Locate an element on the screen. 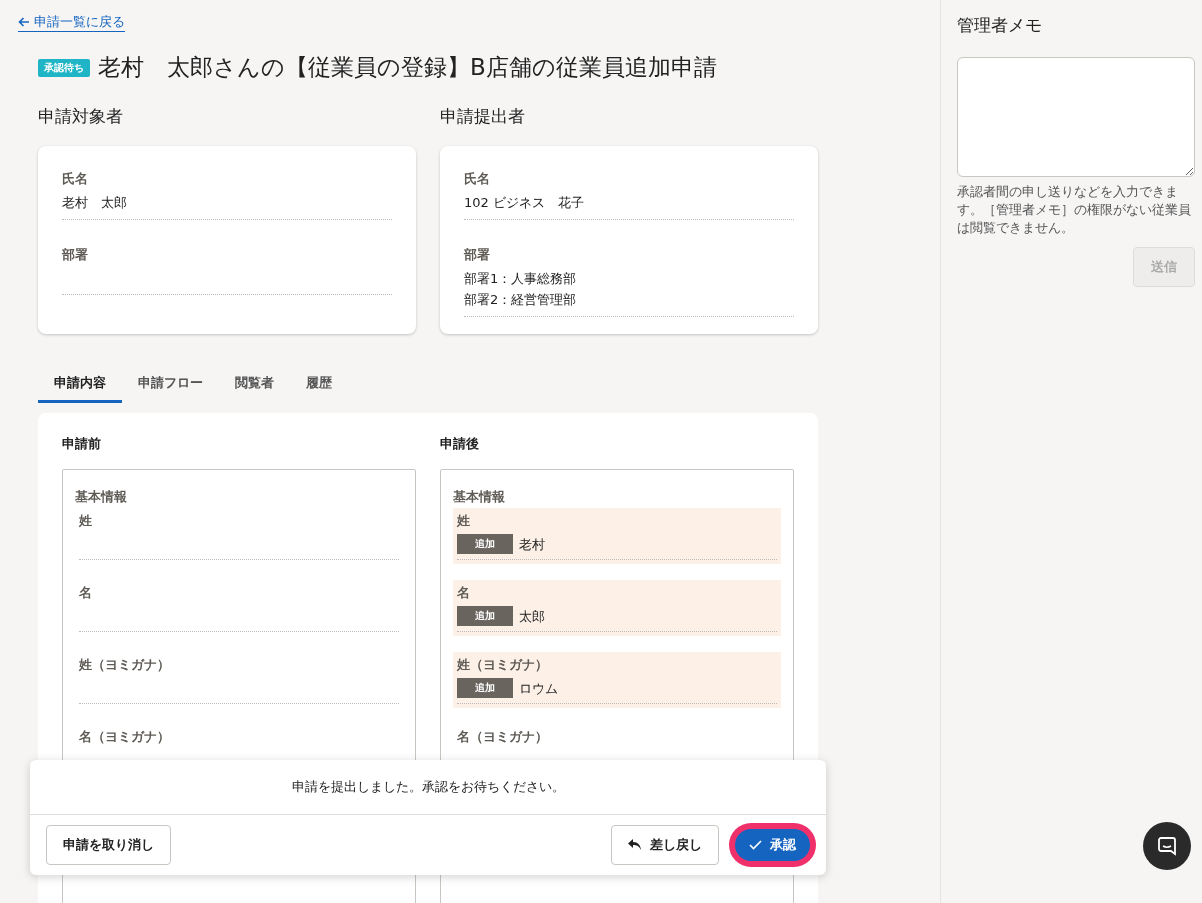 This screenshot has width=1202, height=903. back-link: 申請一覧に戻る is located at coordinates (71, 22).